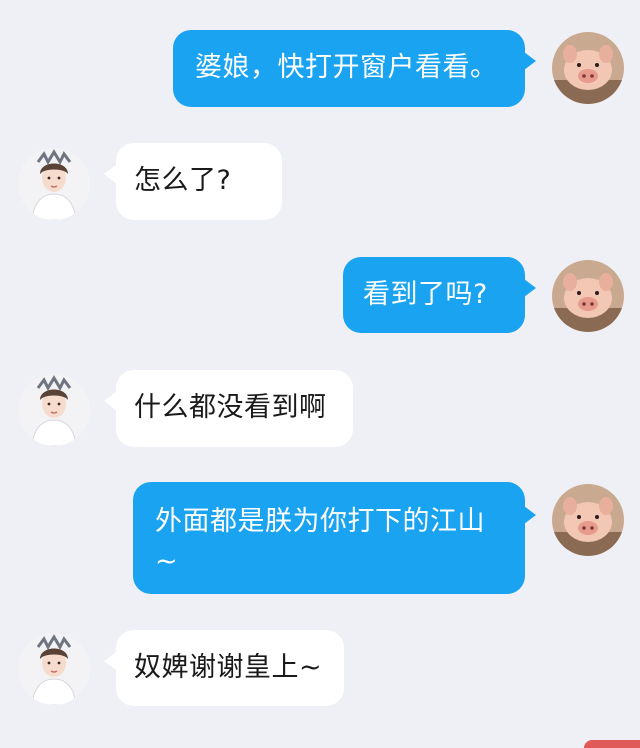 Image resolution: width=640 pixels, height=748 pixels. I want to click on outgoing-message-bubble: 看到了吗?, so click(434, 295).